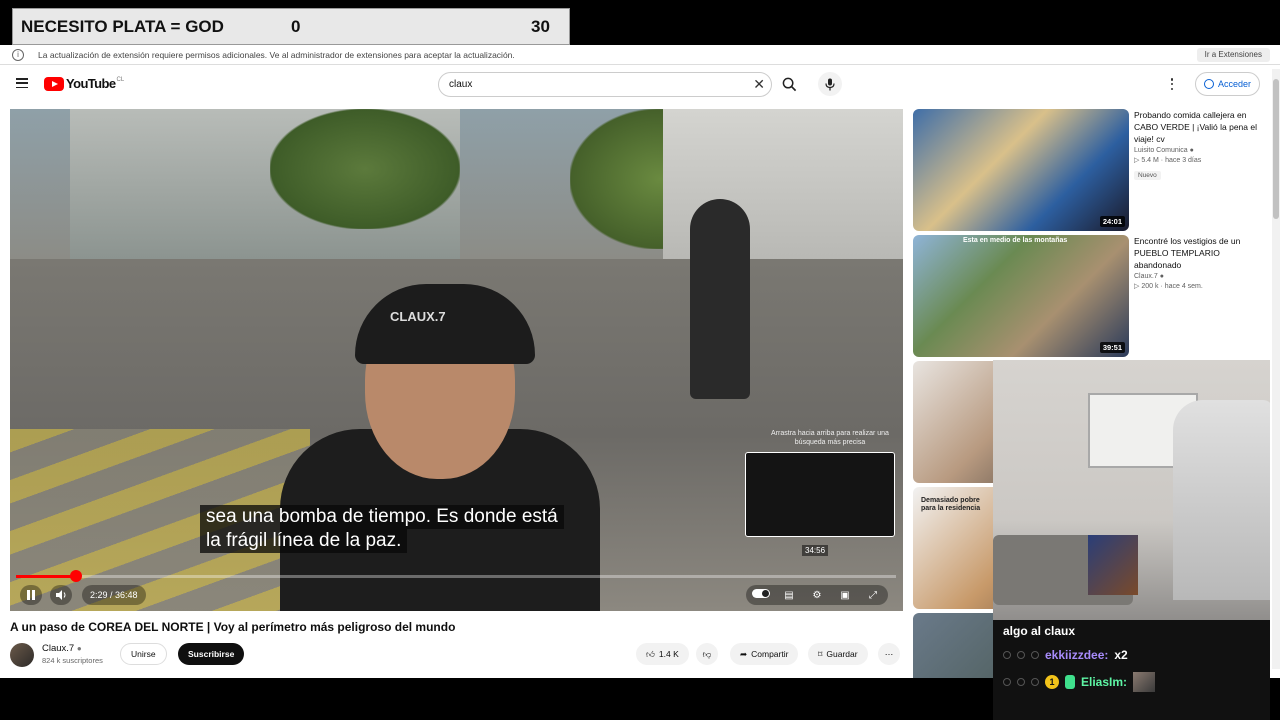  I want to click on bits-badge-icon, so click(1070, 682).